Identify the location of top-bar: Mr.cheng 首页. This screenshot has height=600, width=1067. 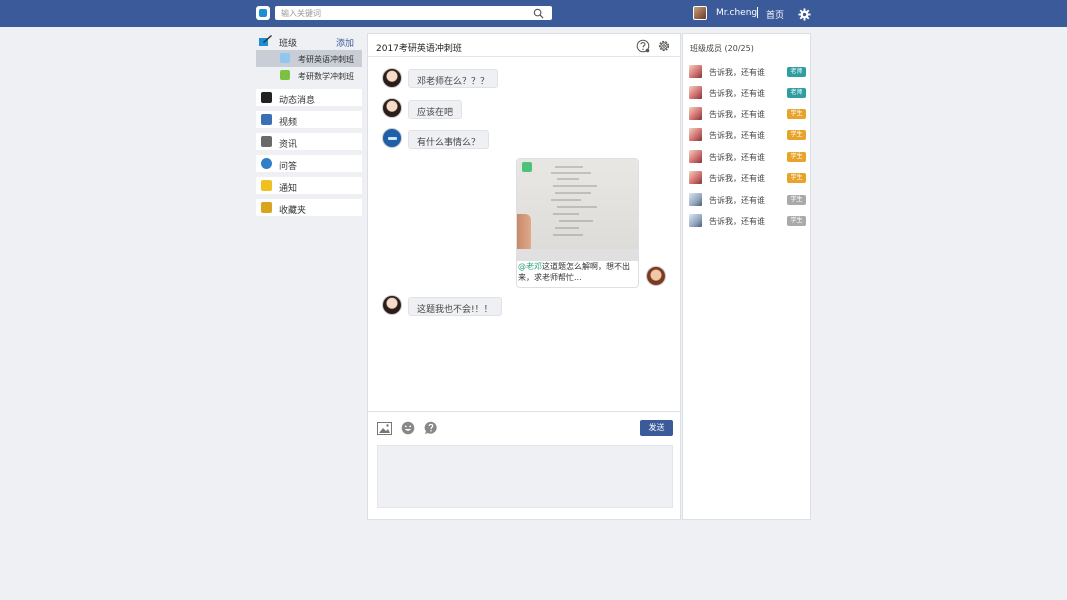
(533, 13).